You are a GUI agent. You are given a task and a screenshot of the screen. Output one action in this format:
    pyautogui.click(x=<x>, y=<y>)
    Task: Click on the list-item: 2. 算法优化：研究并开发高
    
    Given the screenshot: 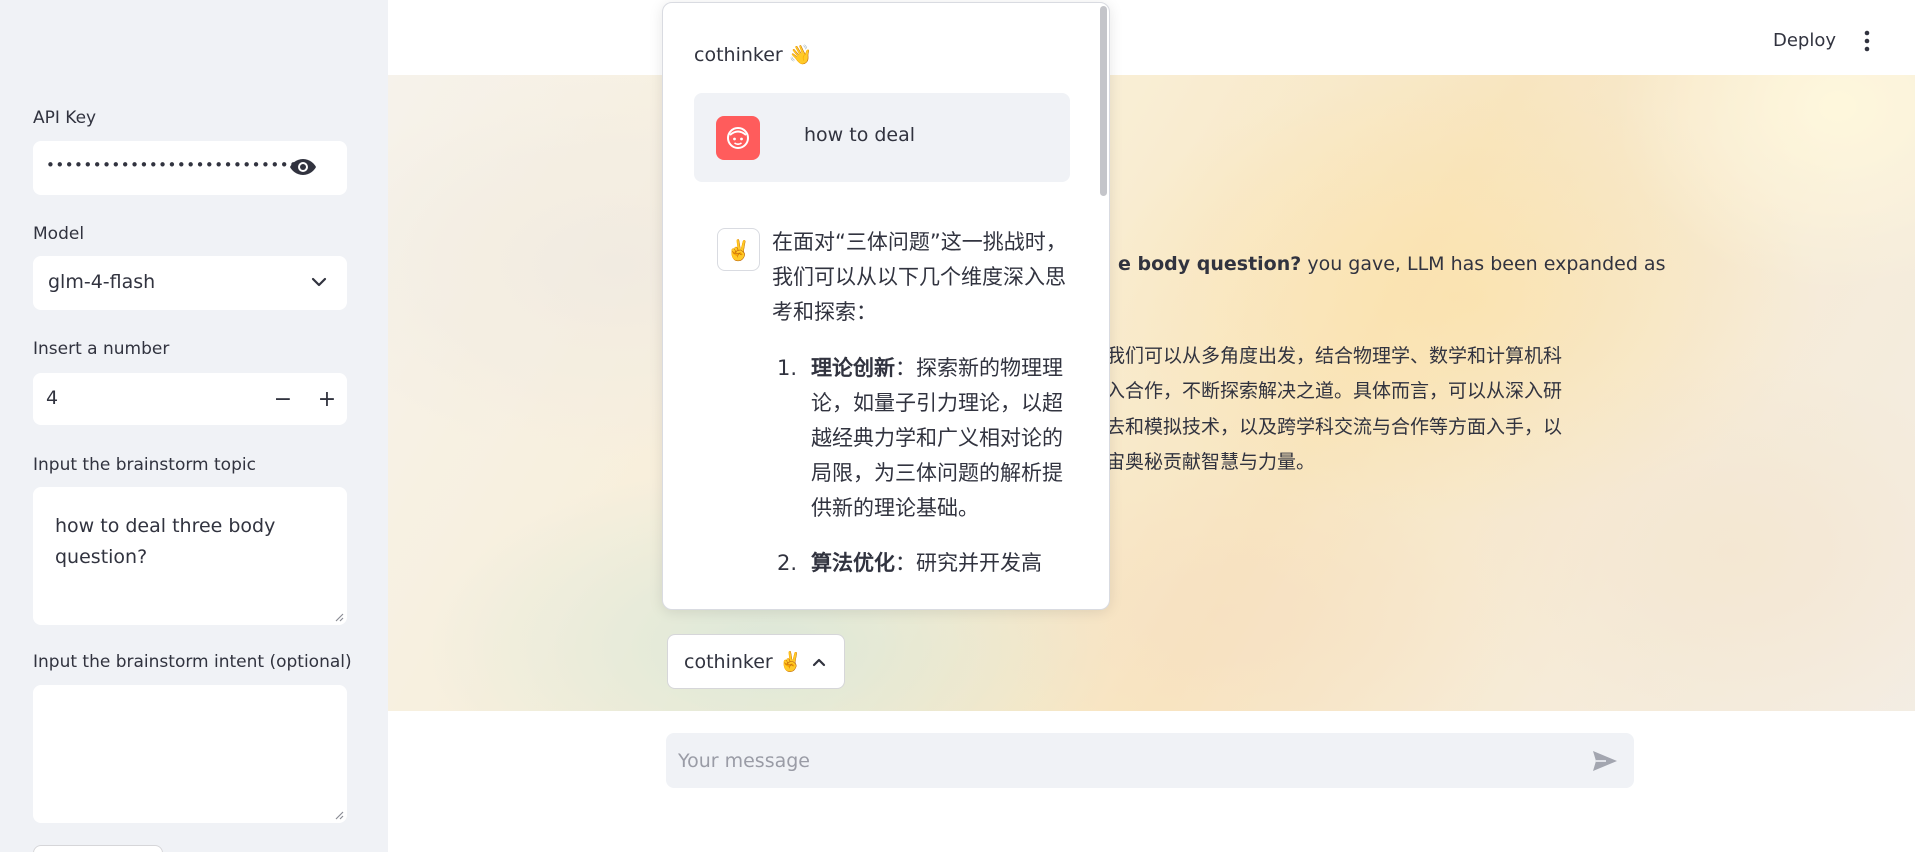 What is the action you would take?
    pyautogui.click(x=922, y=563)
    